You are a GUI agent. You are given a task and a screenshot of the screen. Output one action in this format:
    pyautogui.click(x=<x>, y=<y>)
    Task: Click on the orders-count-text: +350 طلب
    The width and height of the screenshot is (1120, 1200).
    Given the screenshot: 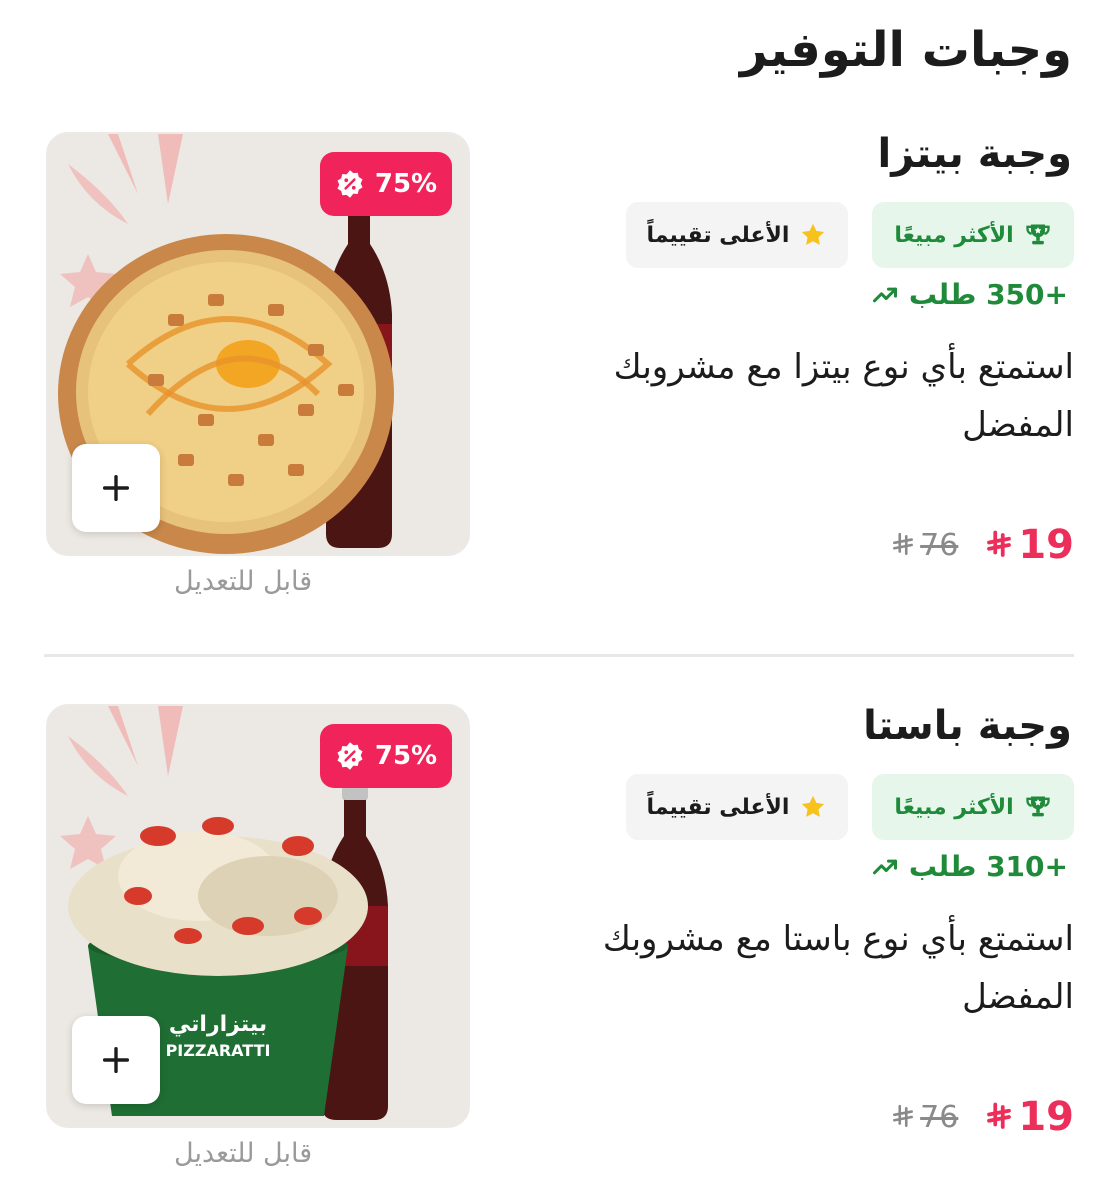 What is the action you would take?
    pyautogui.click(x=988, y=294)
    